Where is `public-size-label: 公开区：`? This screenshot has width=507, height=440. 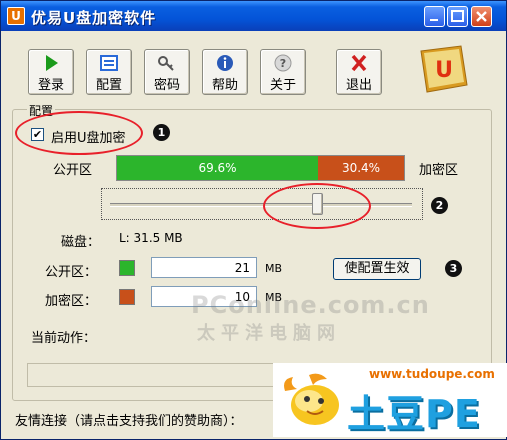 public-size-label: 公开区： is located at coordinates (71, 272).